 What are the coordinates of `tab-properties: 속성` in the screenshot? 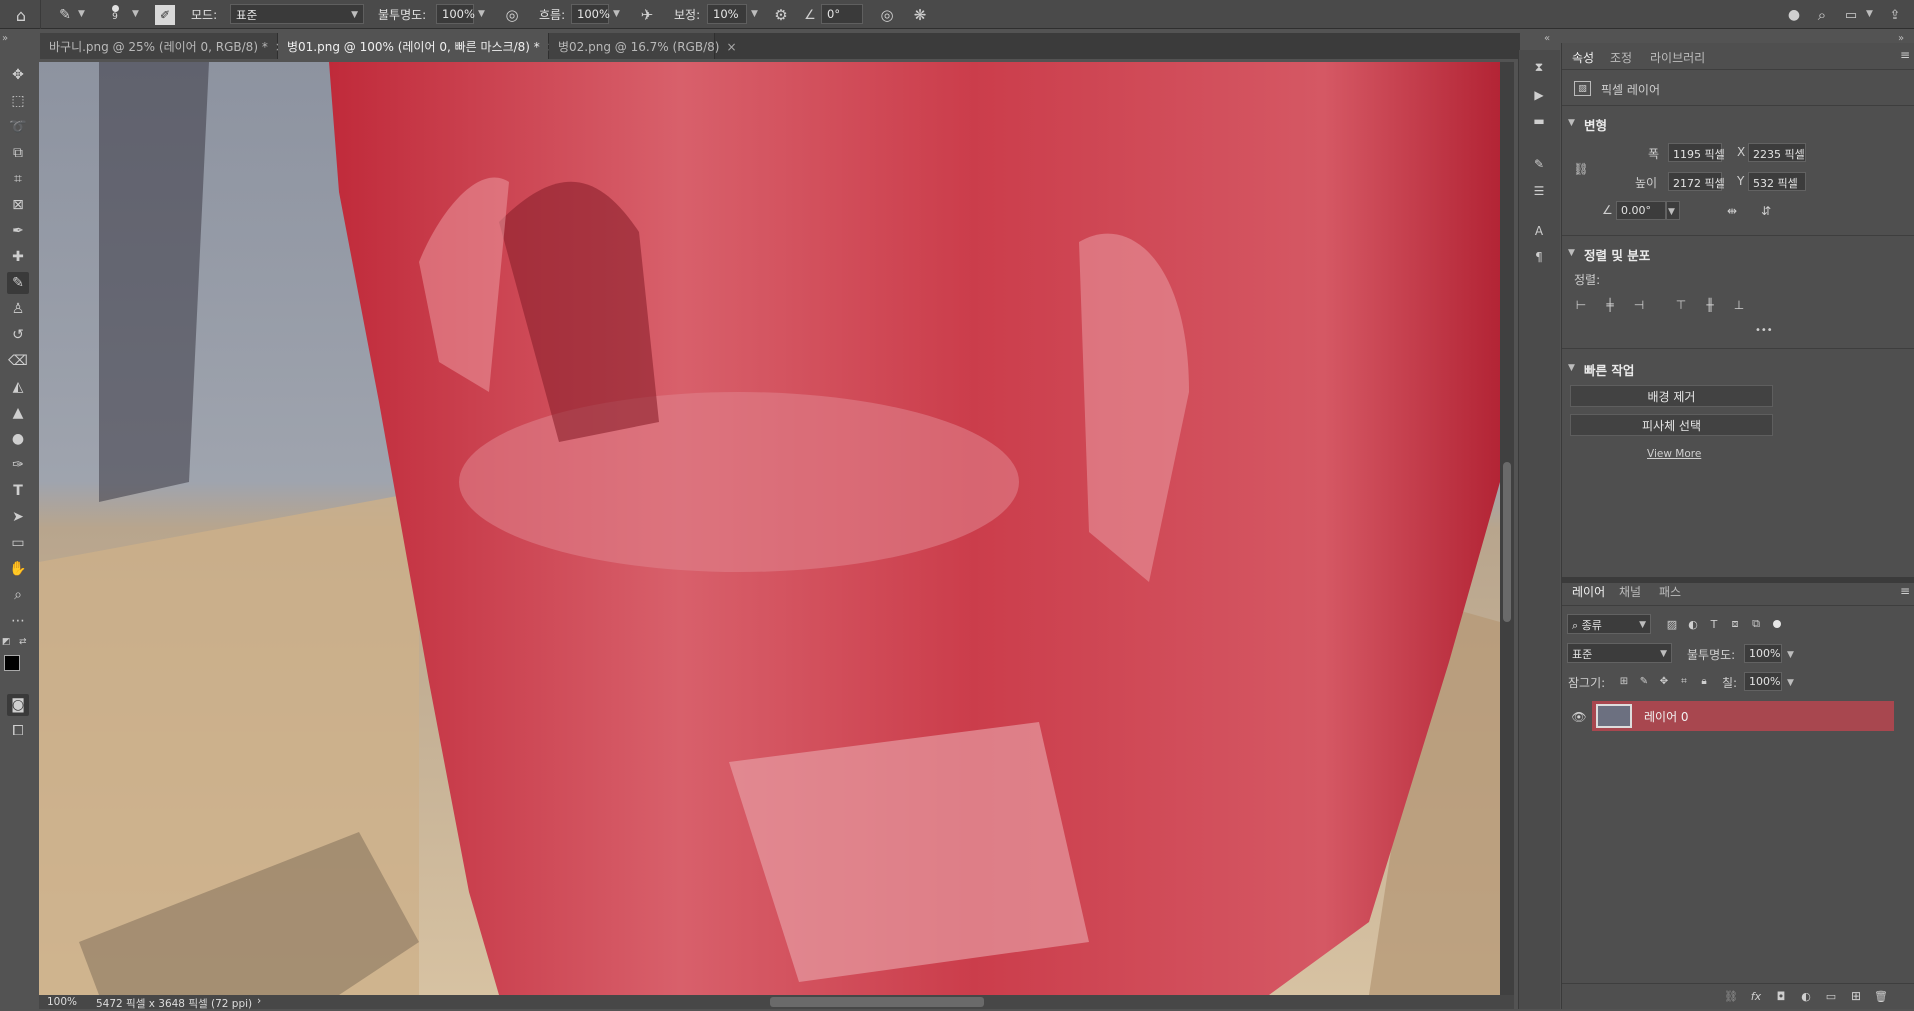 It's located at (1583, 57).